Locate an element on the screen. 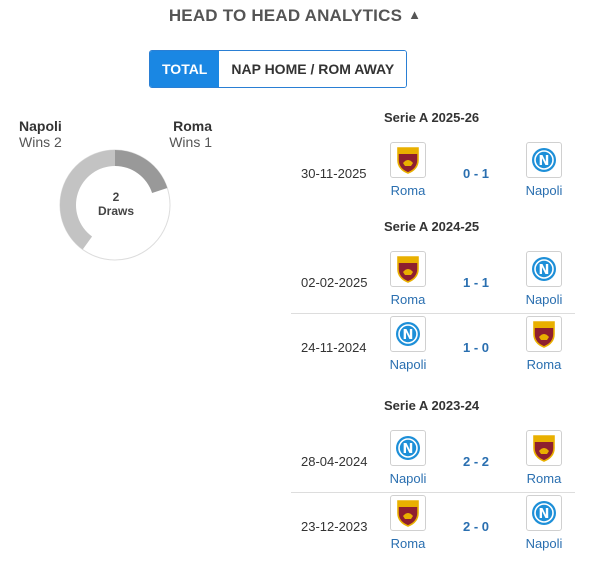 This screenshot has height=562, width=590. match-date: 23-12-2023 is located at coordinates (334, 526).